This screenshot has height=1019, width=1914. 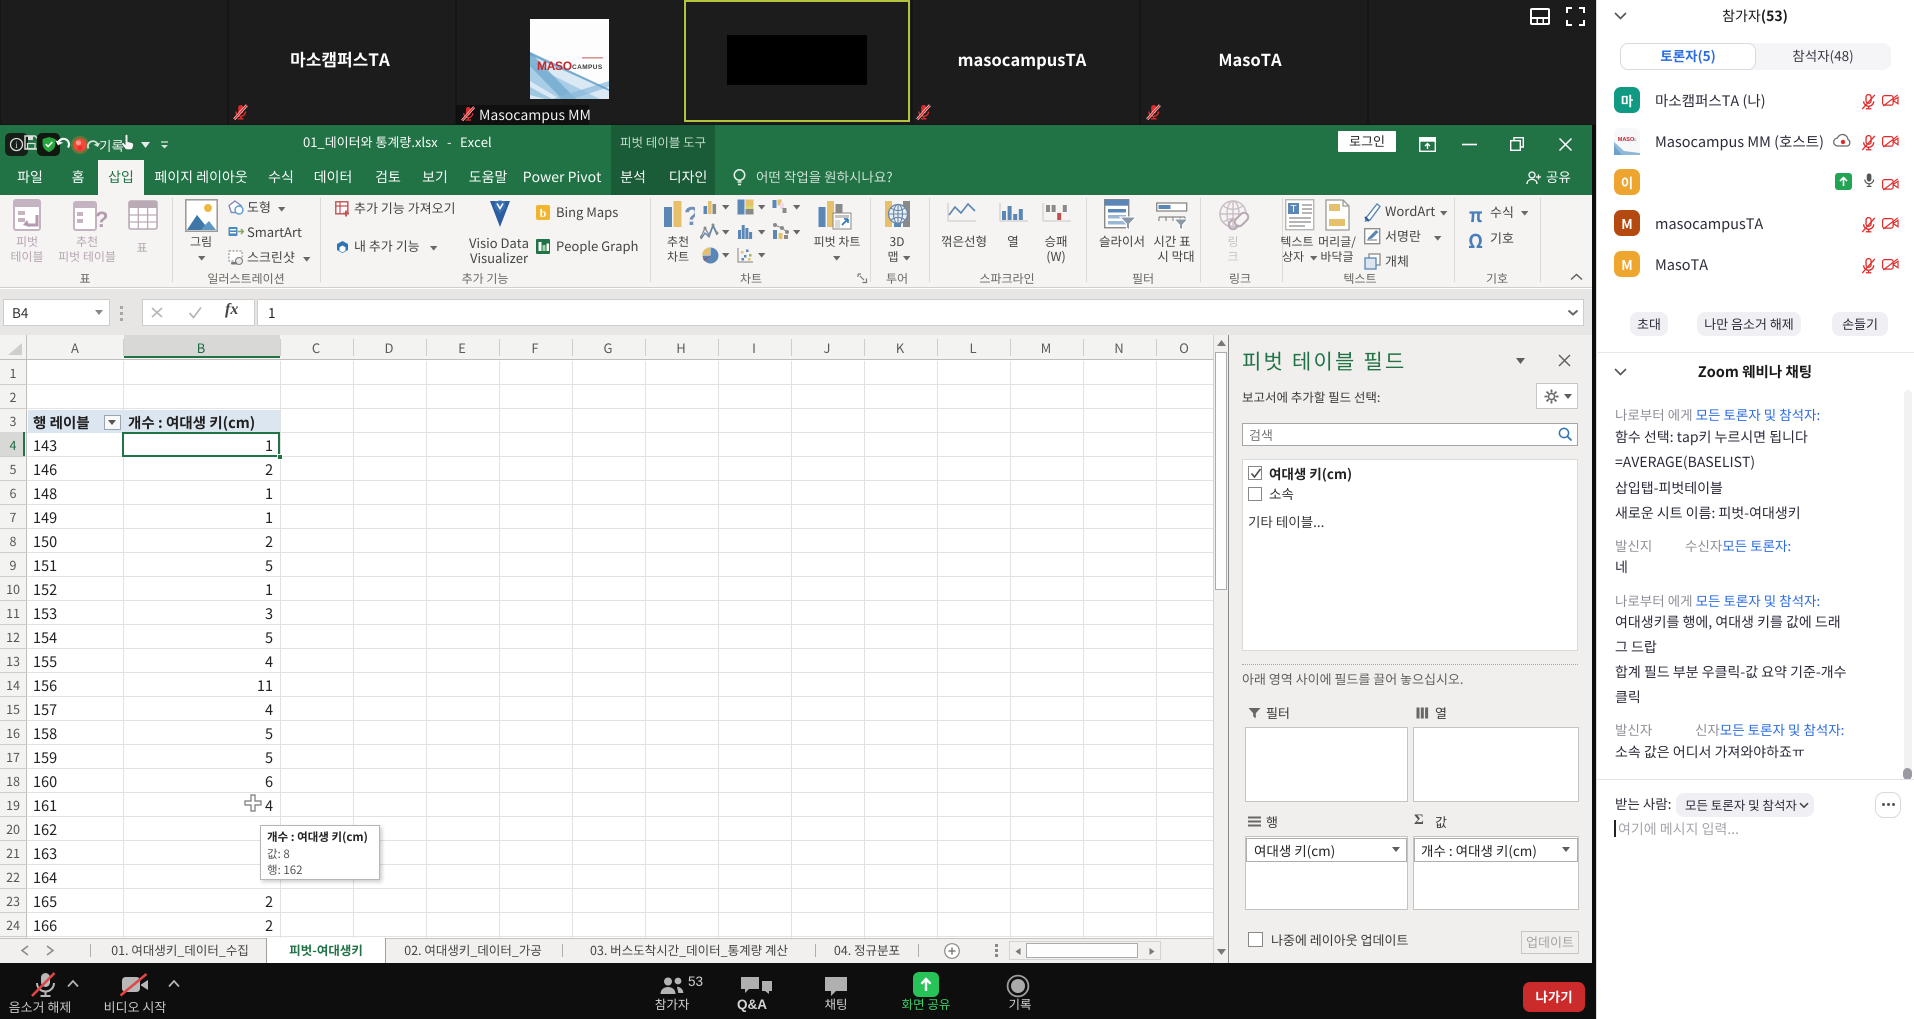 I want to click on svg-text: T, so click(x=1293, y=209).